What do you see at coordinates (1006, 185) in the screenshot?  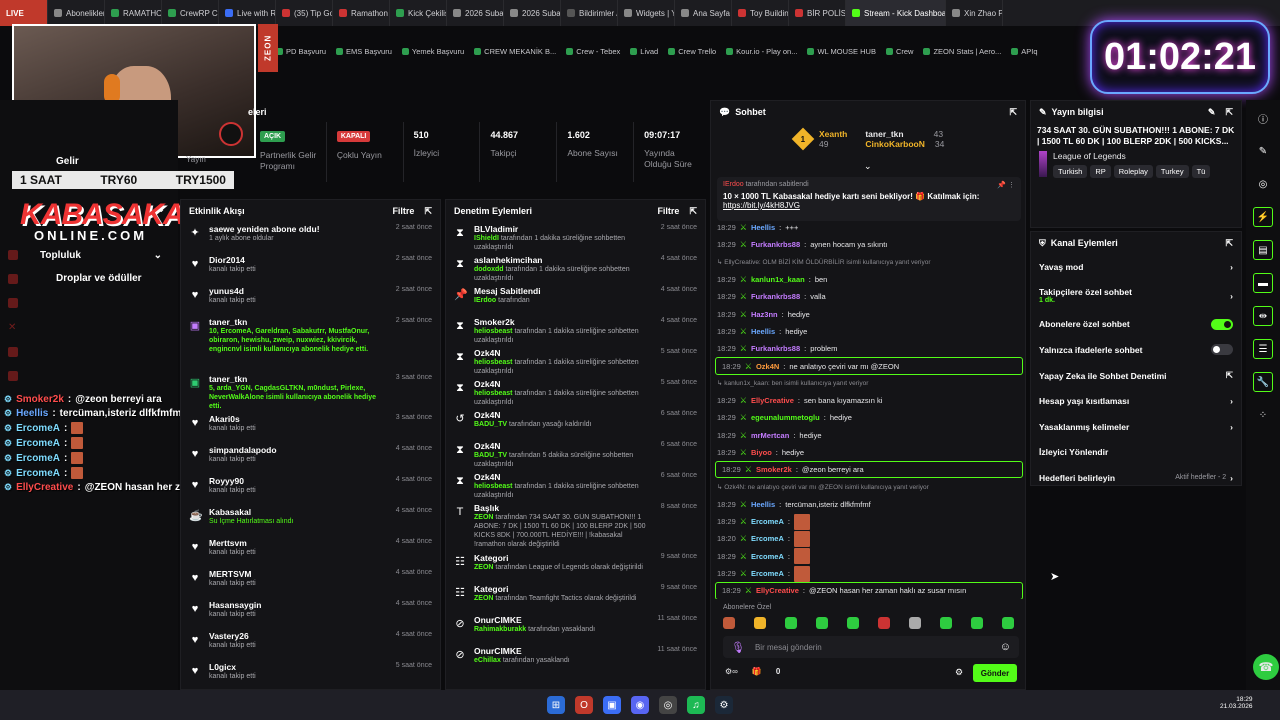 I see `pin-icon: 📌 ⋮` at bounding box center [1006, 185].